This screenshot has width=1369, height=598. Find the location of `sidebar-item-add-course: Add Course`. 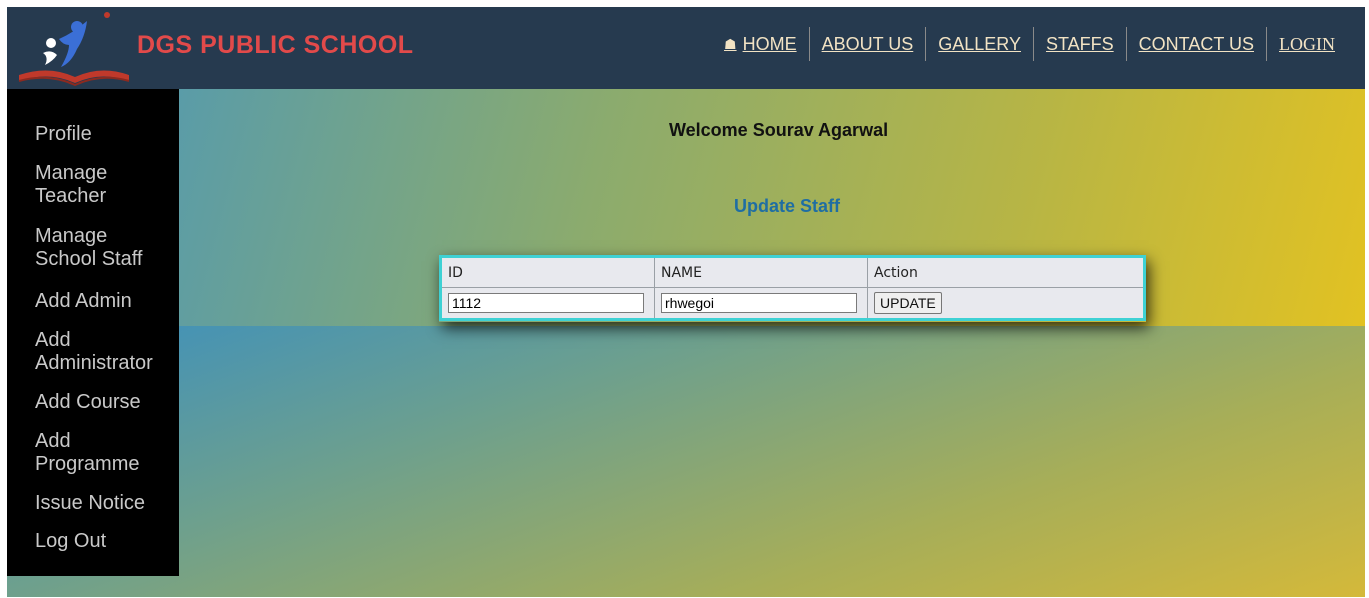

sidebar-item-add-course: Add Course is located at coordinates (88, 402).